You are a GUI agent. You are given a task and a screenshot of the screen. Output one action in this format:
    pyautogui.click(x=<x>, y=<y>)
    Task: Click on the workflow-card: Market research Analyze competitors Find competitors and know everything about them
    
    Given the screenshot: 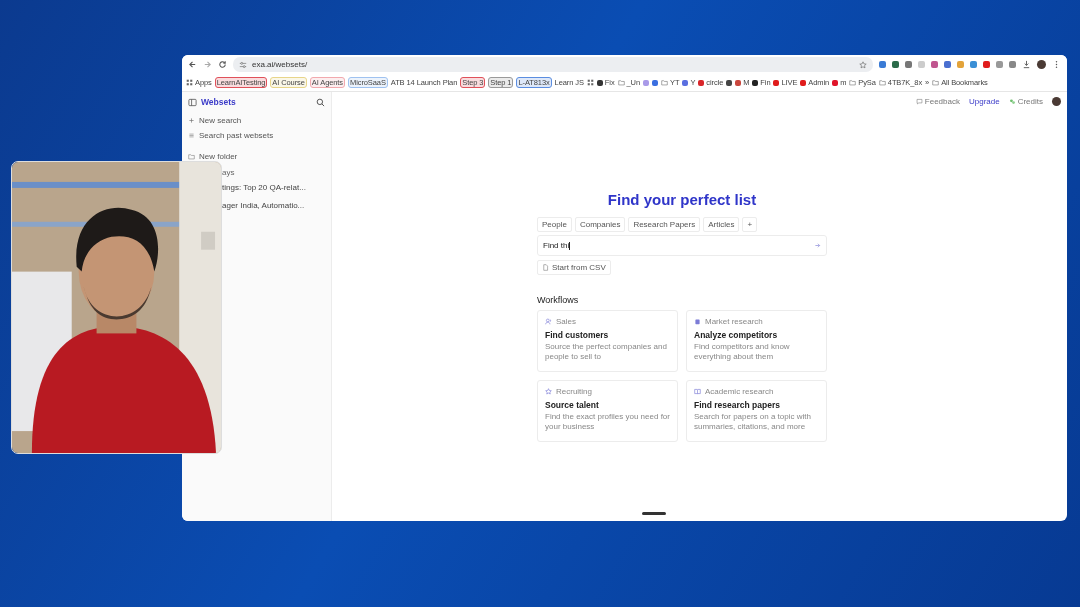 What is the action you would take?
    pyautogui.click(x=756, y=341)
    